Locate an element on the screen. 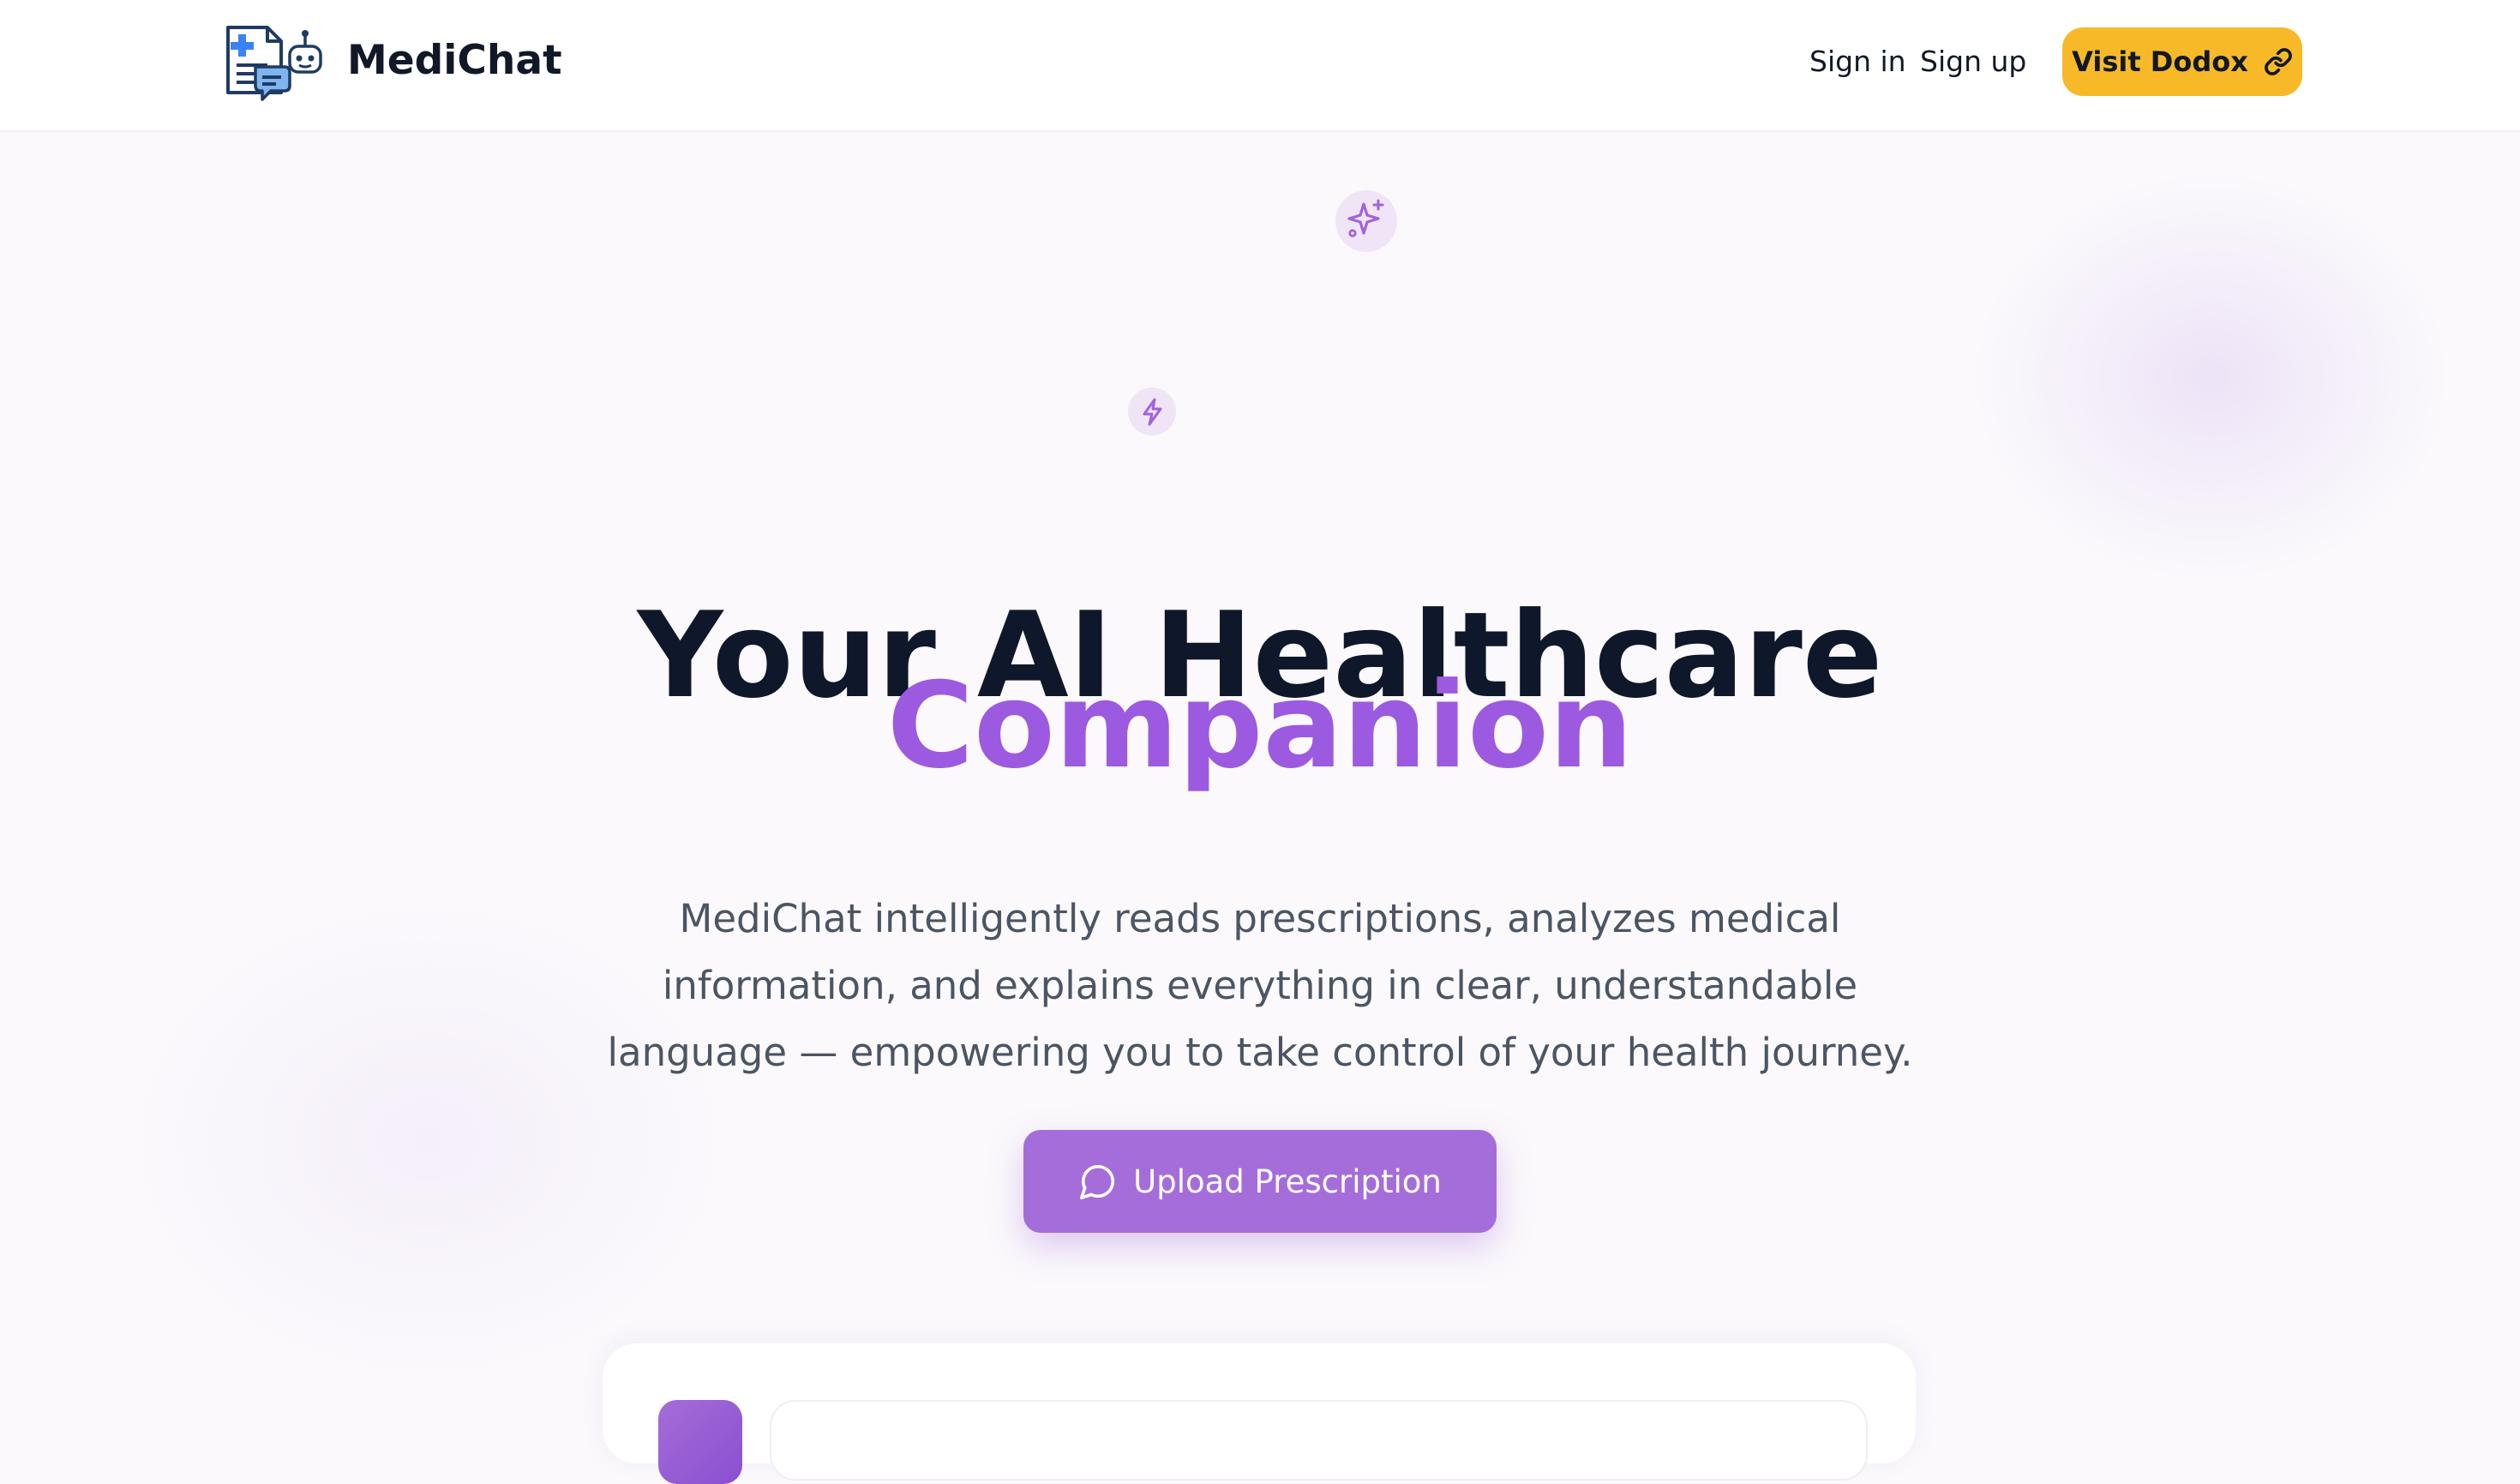 This screenshot has height=1484, width=2520. background-glow is located at coordinates (2211, 377).